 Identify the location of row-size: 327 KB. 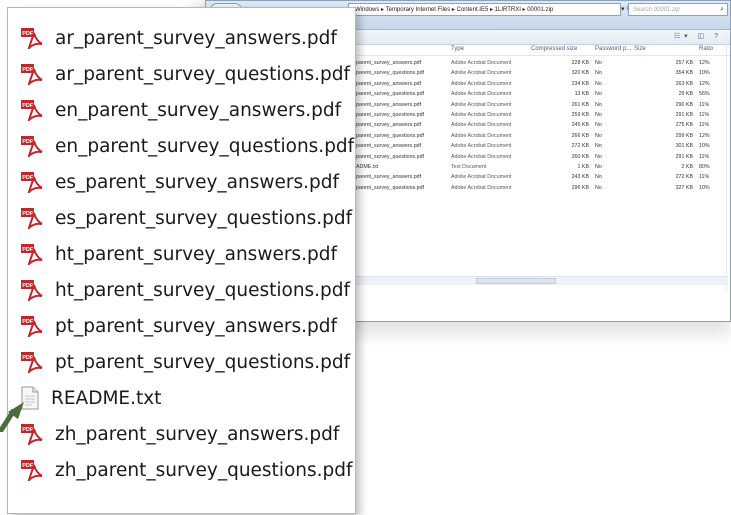
(684, 187).